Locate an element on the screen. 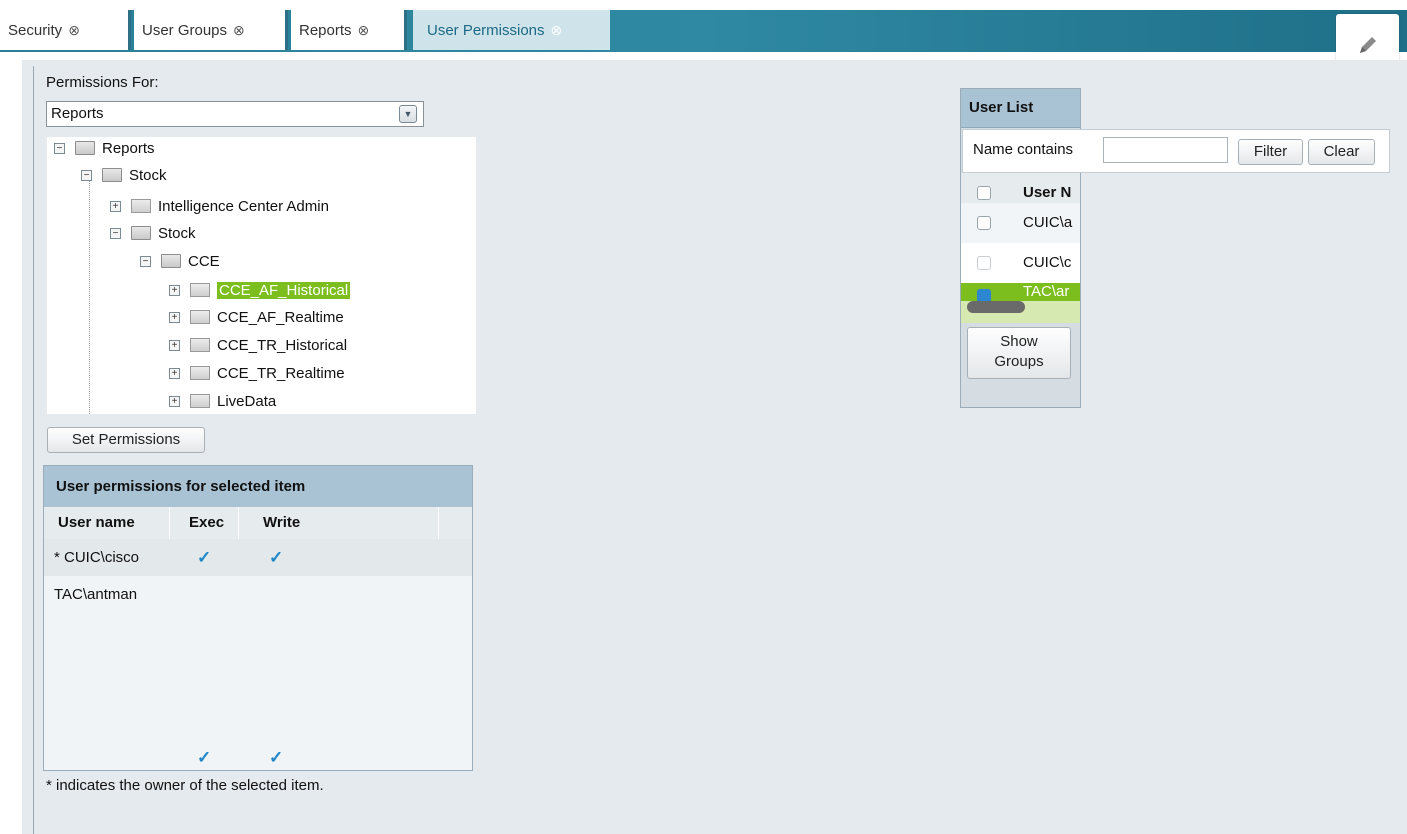 This screenshot has width=1407, height=834. tree-node-cce-af-realtime: + CCE_AF_Realtime is located at coordinates (256, 317).